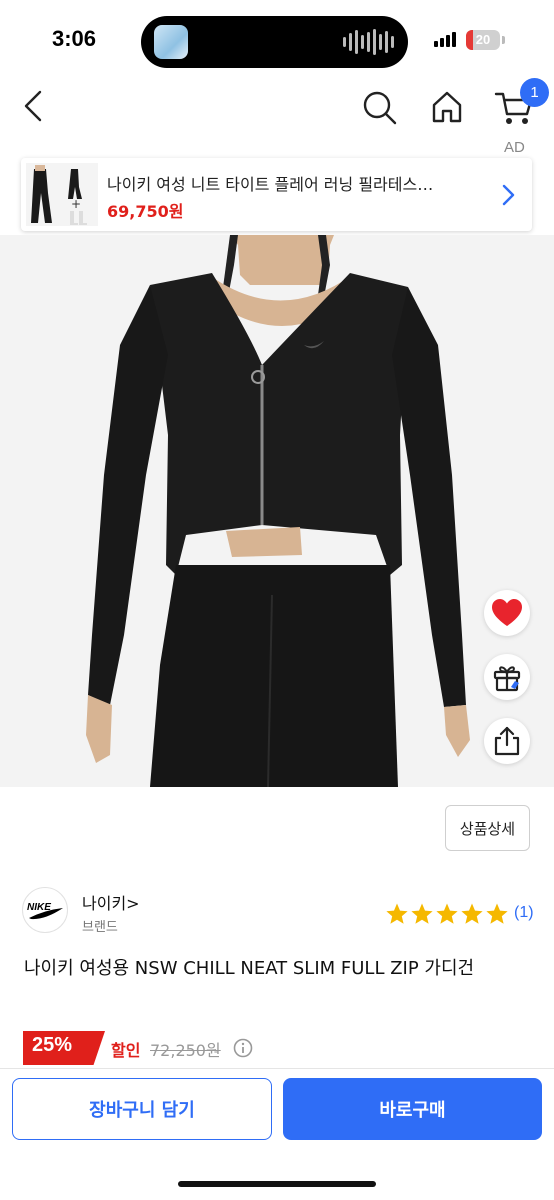 The width and height of the screenshot is (554, 1200). I want to click on chevron-right-icon, so click(508, 195).